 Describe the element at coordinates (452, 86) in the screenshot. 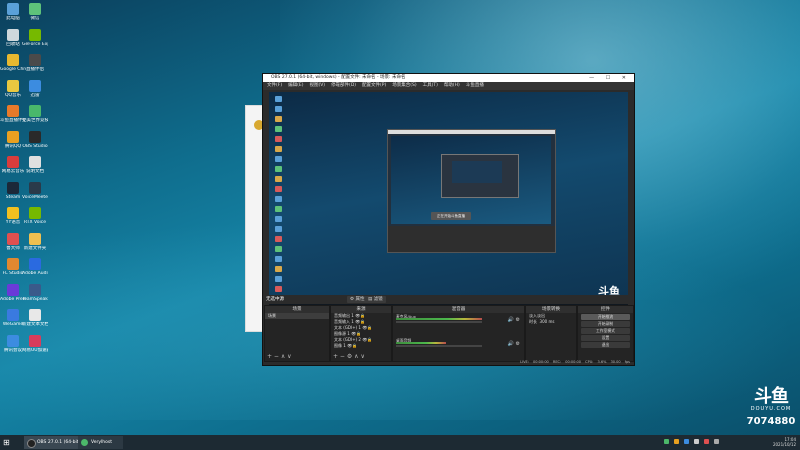

I see `menu-item: 帮助(H)` at that location.